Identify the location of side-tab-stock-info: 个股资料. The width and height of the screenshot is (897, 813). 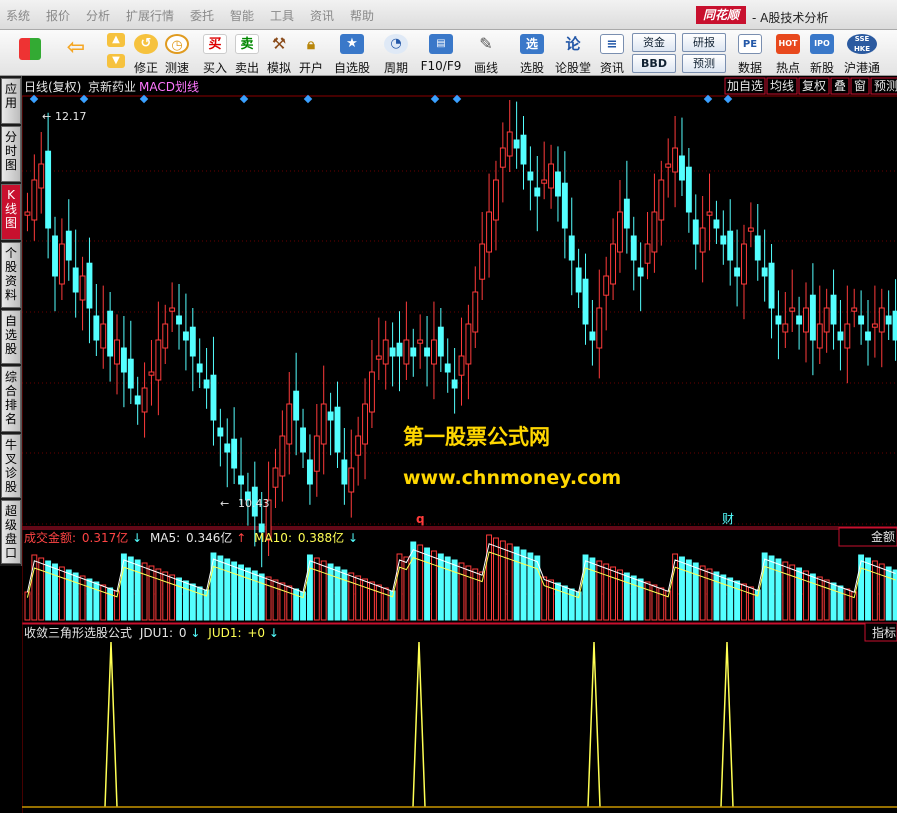
(11, 275).